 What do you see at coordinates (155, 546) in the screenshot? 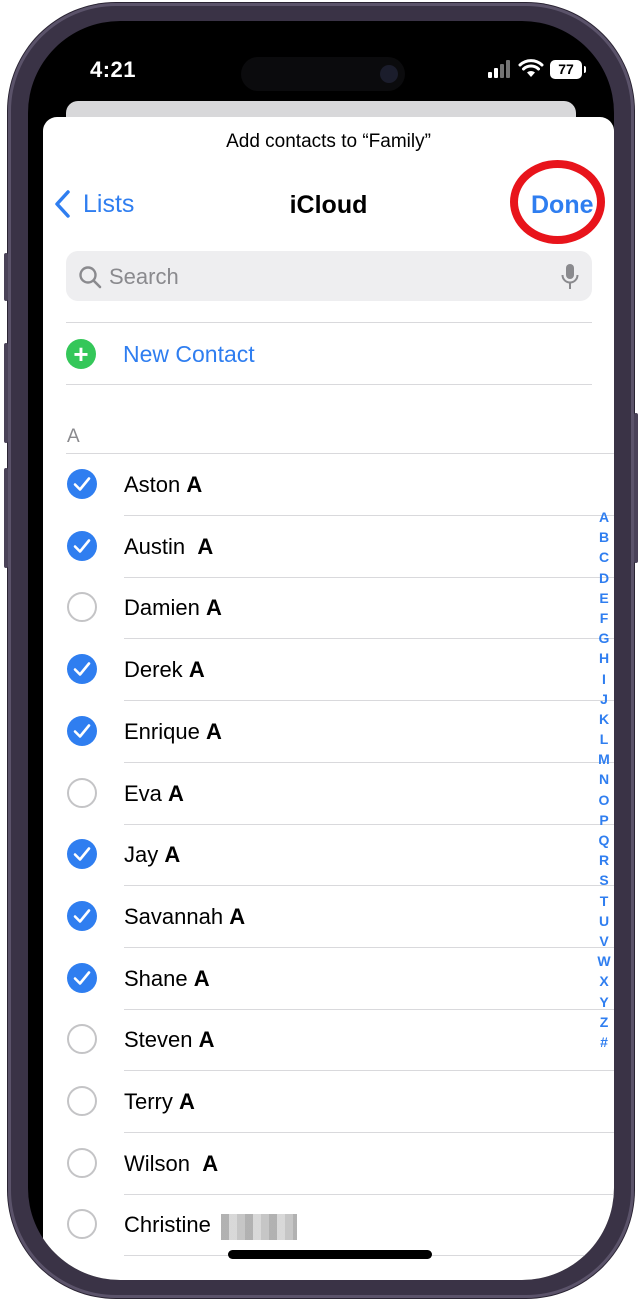
I see `contact-first-name: Austin` at bounding box center [155, 546].